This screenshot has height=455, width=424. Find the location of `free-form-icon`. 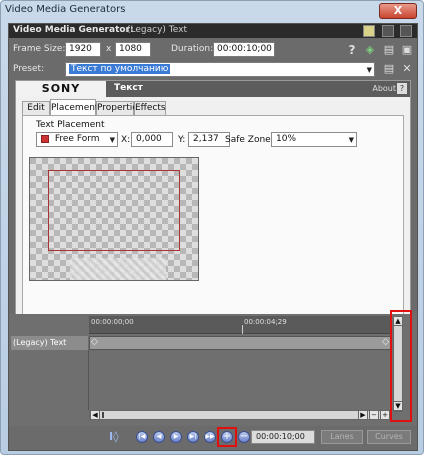

free-form-icon is located at coordinates (45, 138).